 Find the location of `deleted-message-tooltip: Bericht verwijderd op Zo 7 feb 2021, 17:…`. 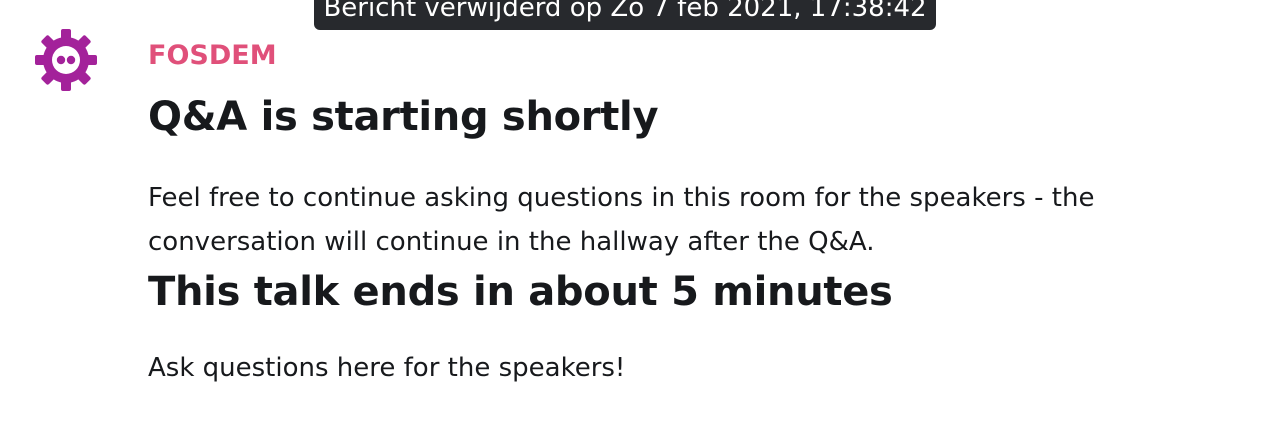

deleted-message-tooltip: Bericht verwijderd op Zo 7 feb 2021, 17:… is located at coordinates (625, 15).